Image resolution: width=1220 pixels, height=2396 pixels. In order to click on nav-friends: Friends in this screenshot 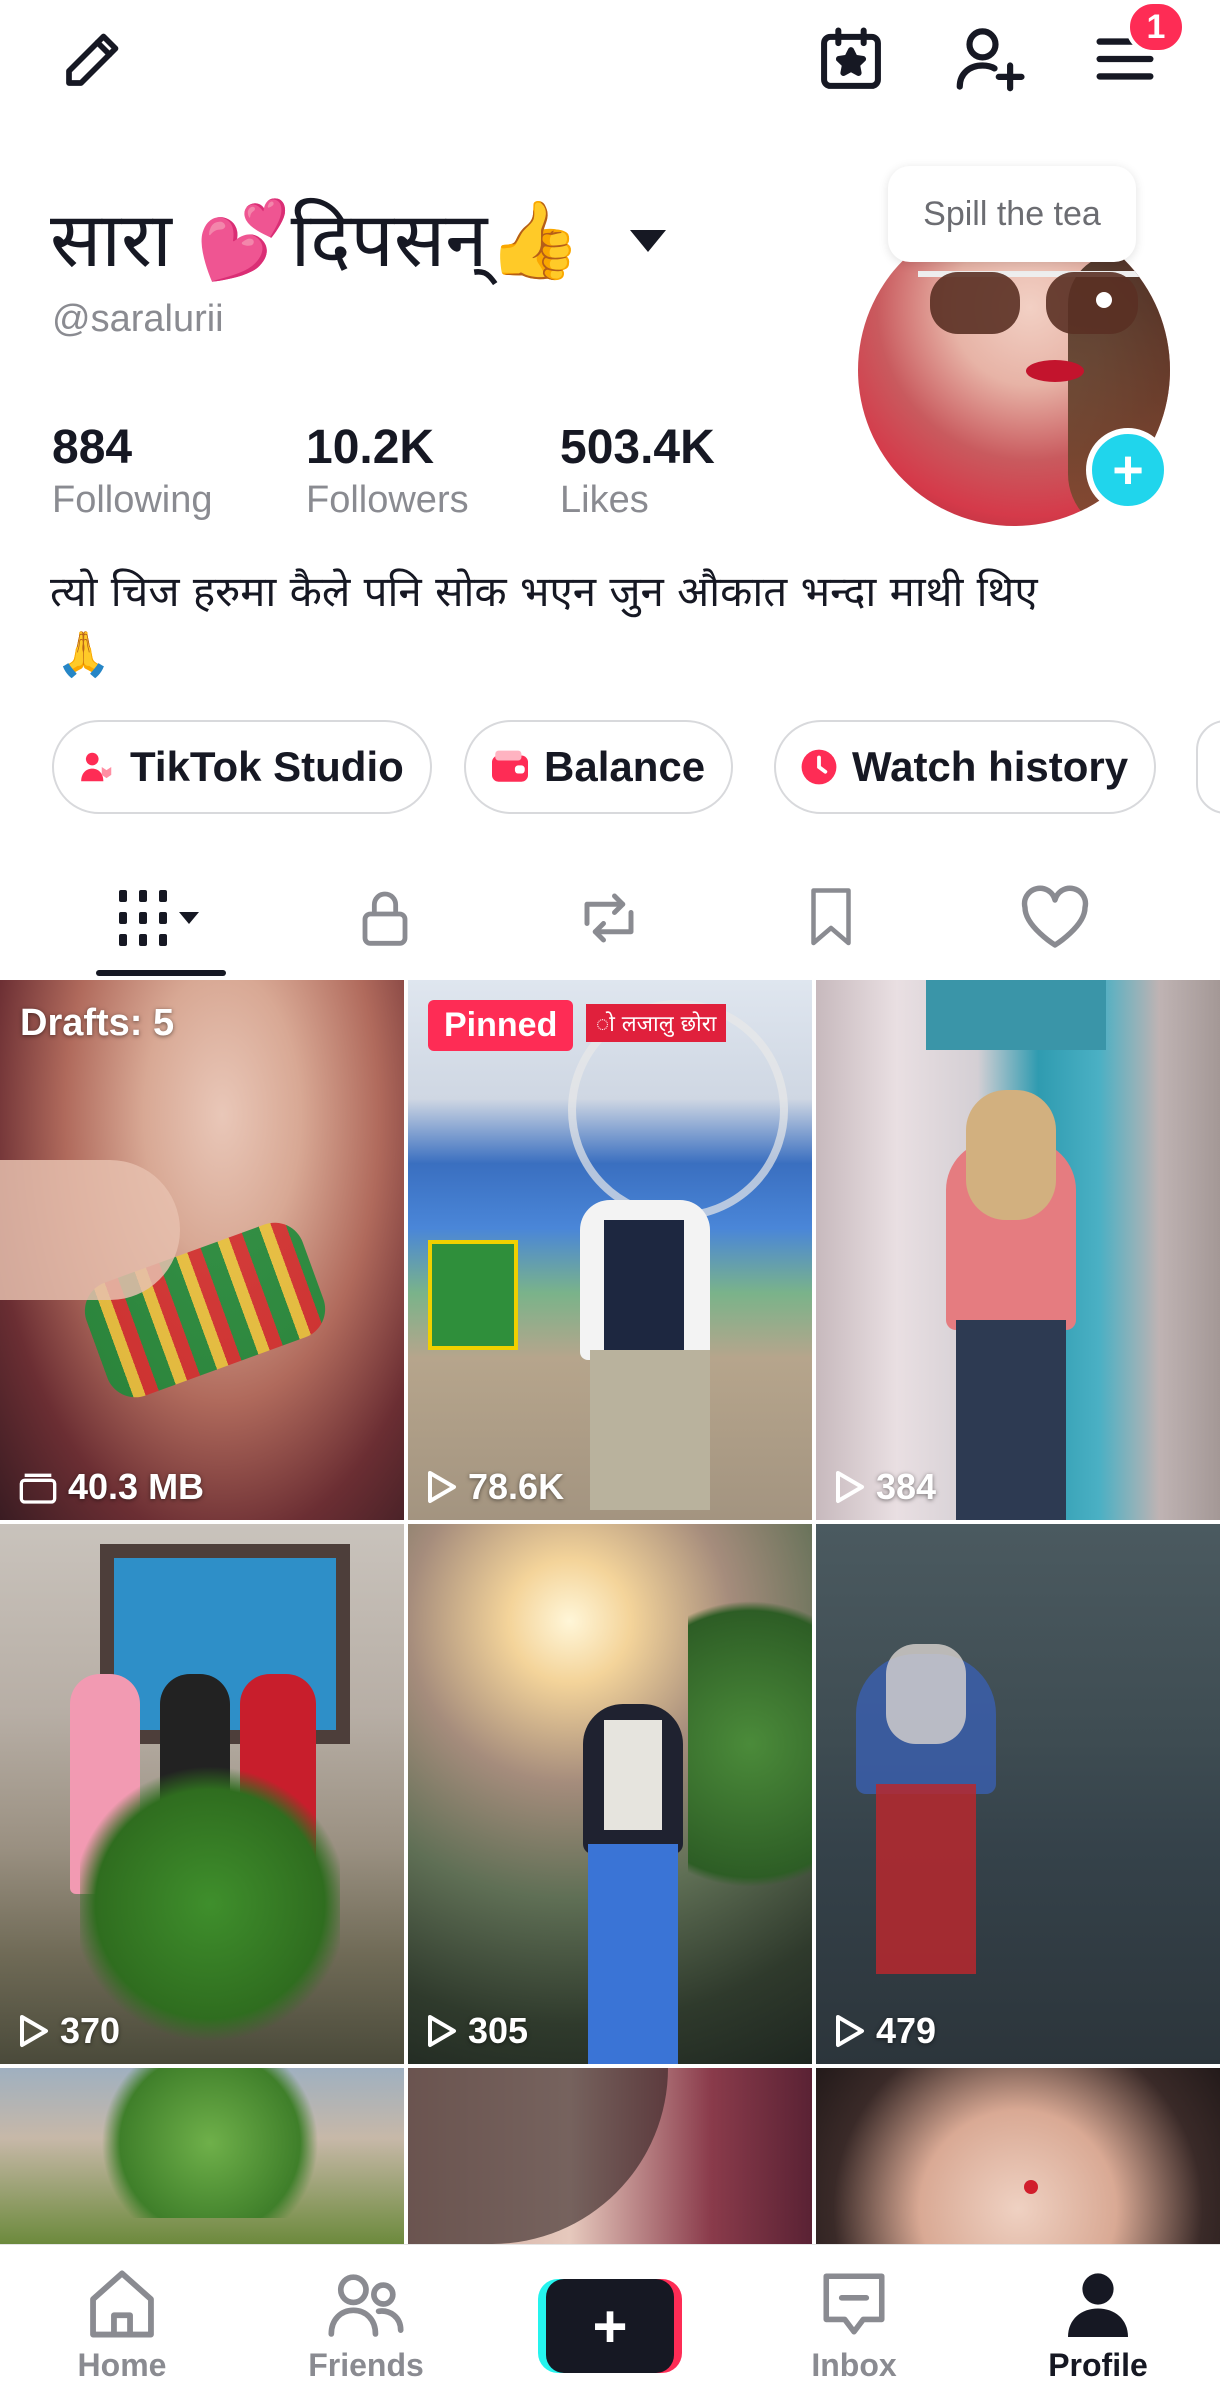, I will do `click(366, 2320)`.